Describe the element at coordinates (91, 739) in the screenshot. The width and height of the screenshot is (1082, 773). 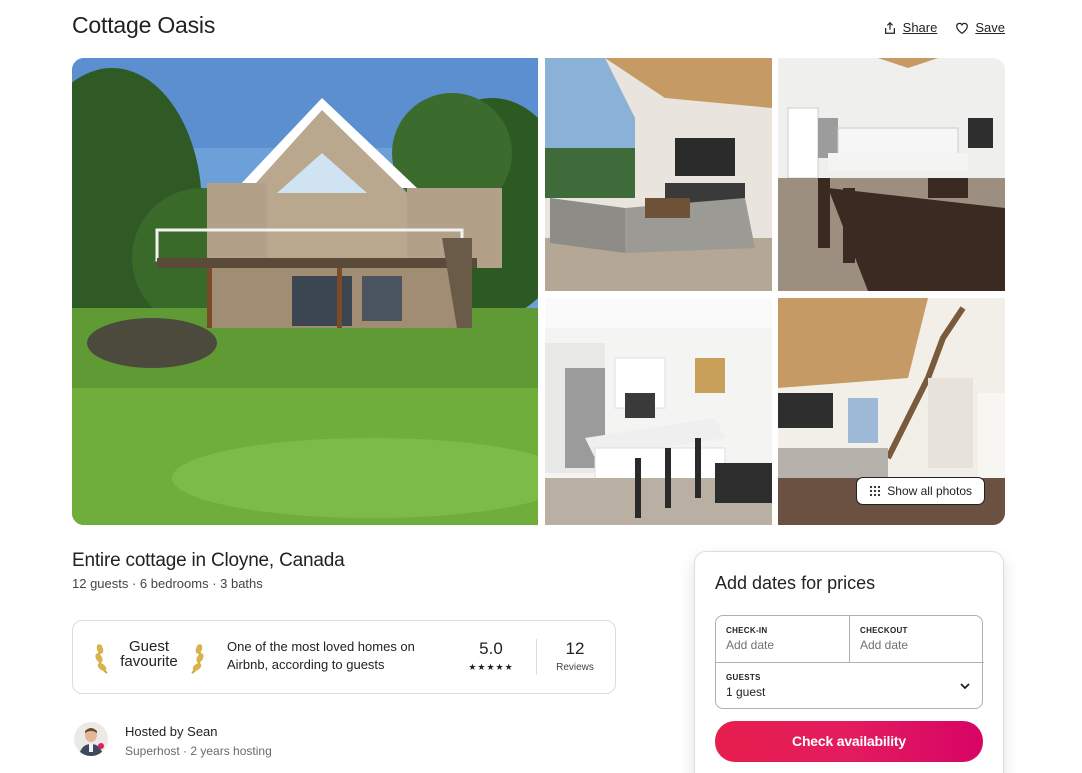
I see `avatar` at that location.